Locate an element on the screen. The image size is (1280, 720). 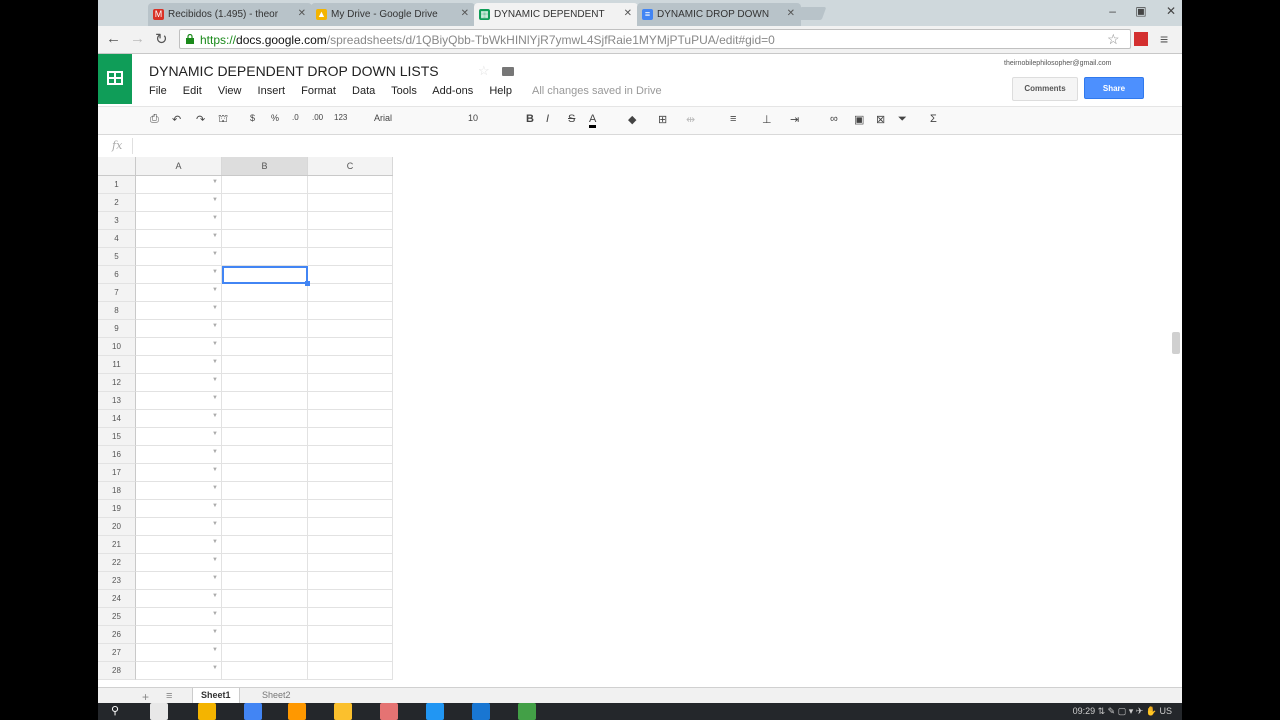
cell-c24 is located at coordinates (350, 599).